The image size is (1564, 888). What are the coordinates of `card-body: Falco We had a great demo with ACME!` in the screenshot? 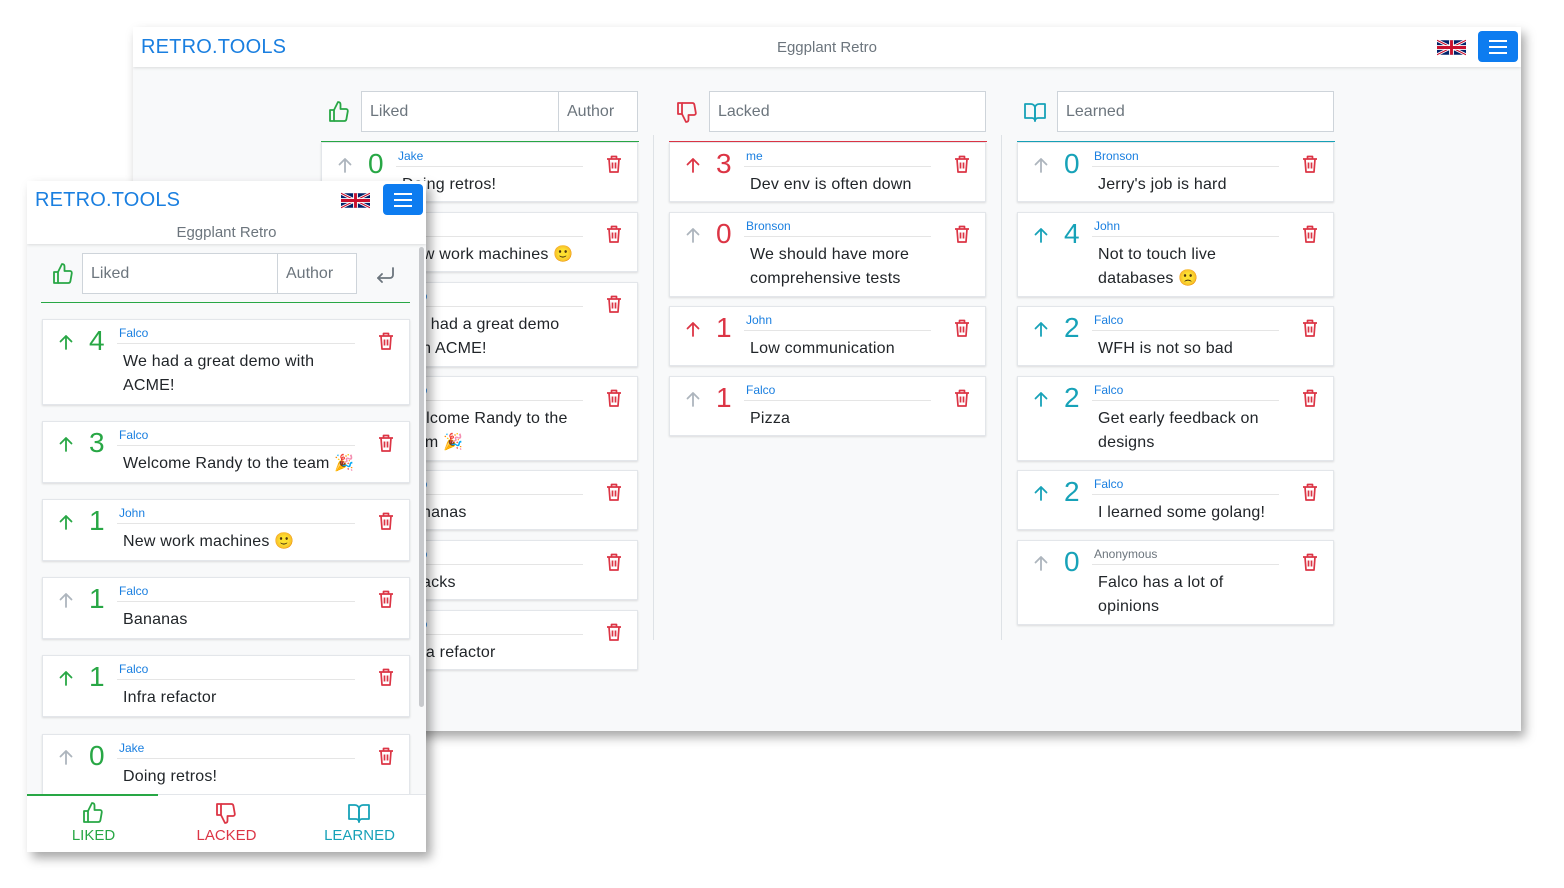 It's located at (239, 362).